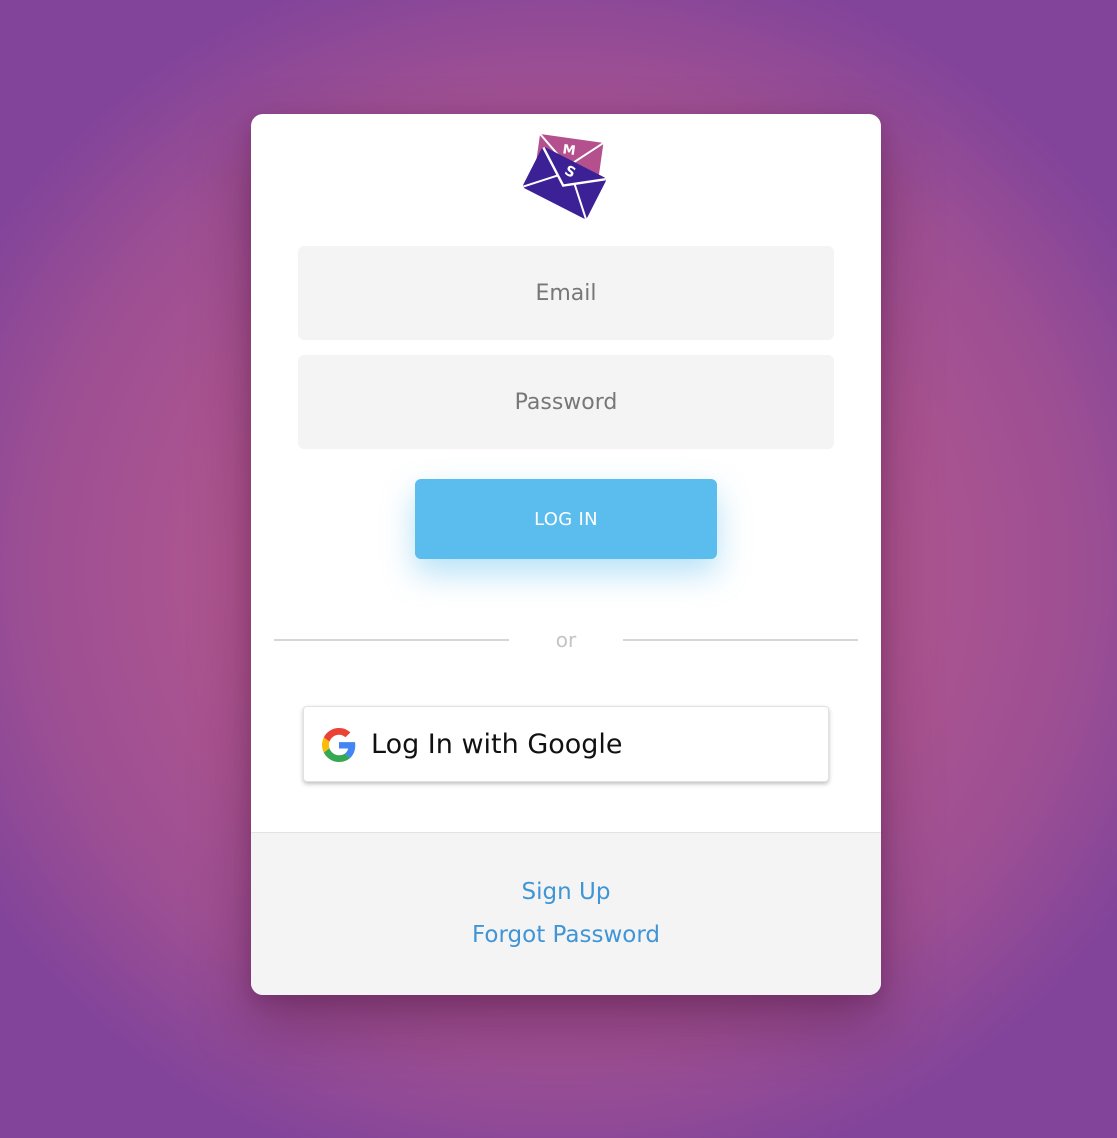 This screenshot has width=1117, height=1138. I want to click on login-button: LOG IN, so click(566, 519).